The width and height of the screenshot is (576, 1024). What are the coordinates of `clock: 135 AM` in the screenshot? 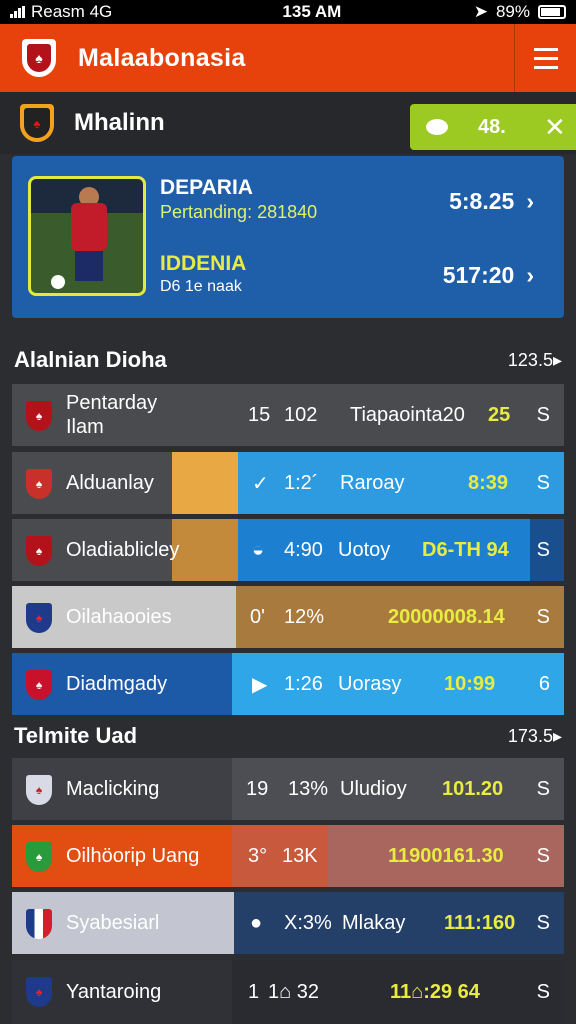 It's located at (312, 11).